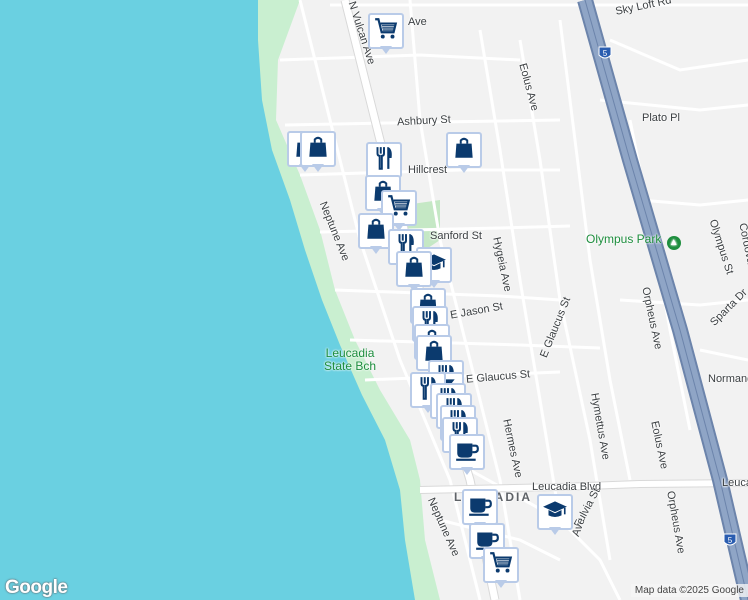 The image size is (748, 600). I want to click on street-label: Hillcrest, so click(428, 170).